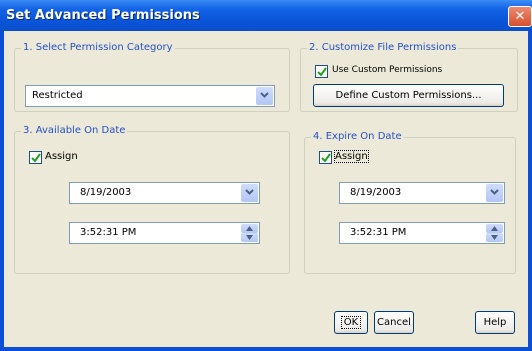  Describe the element at coordinates (394, 322) in the screenshot. I see `cancel-button: Cancel` at that location.